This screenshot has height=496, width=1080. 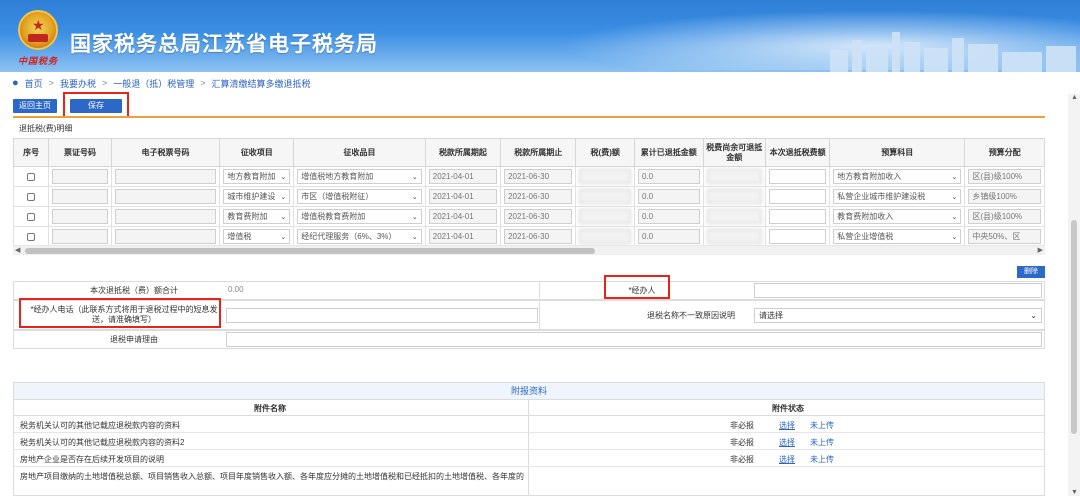 I want to click on budget-subject-select: 私营企业城市维护建设税 ⌄, so click(x=897, y=196).